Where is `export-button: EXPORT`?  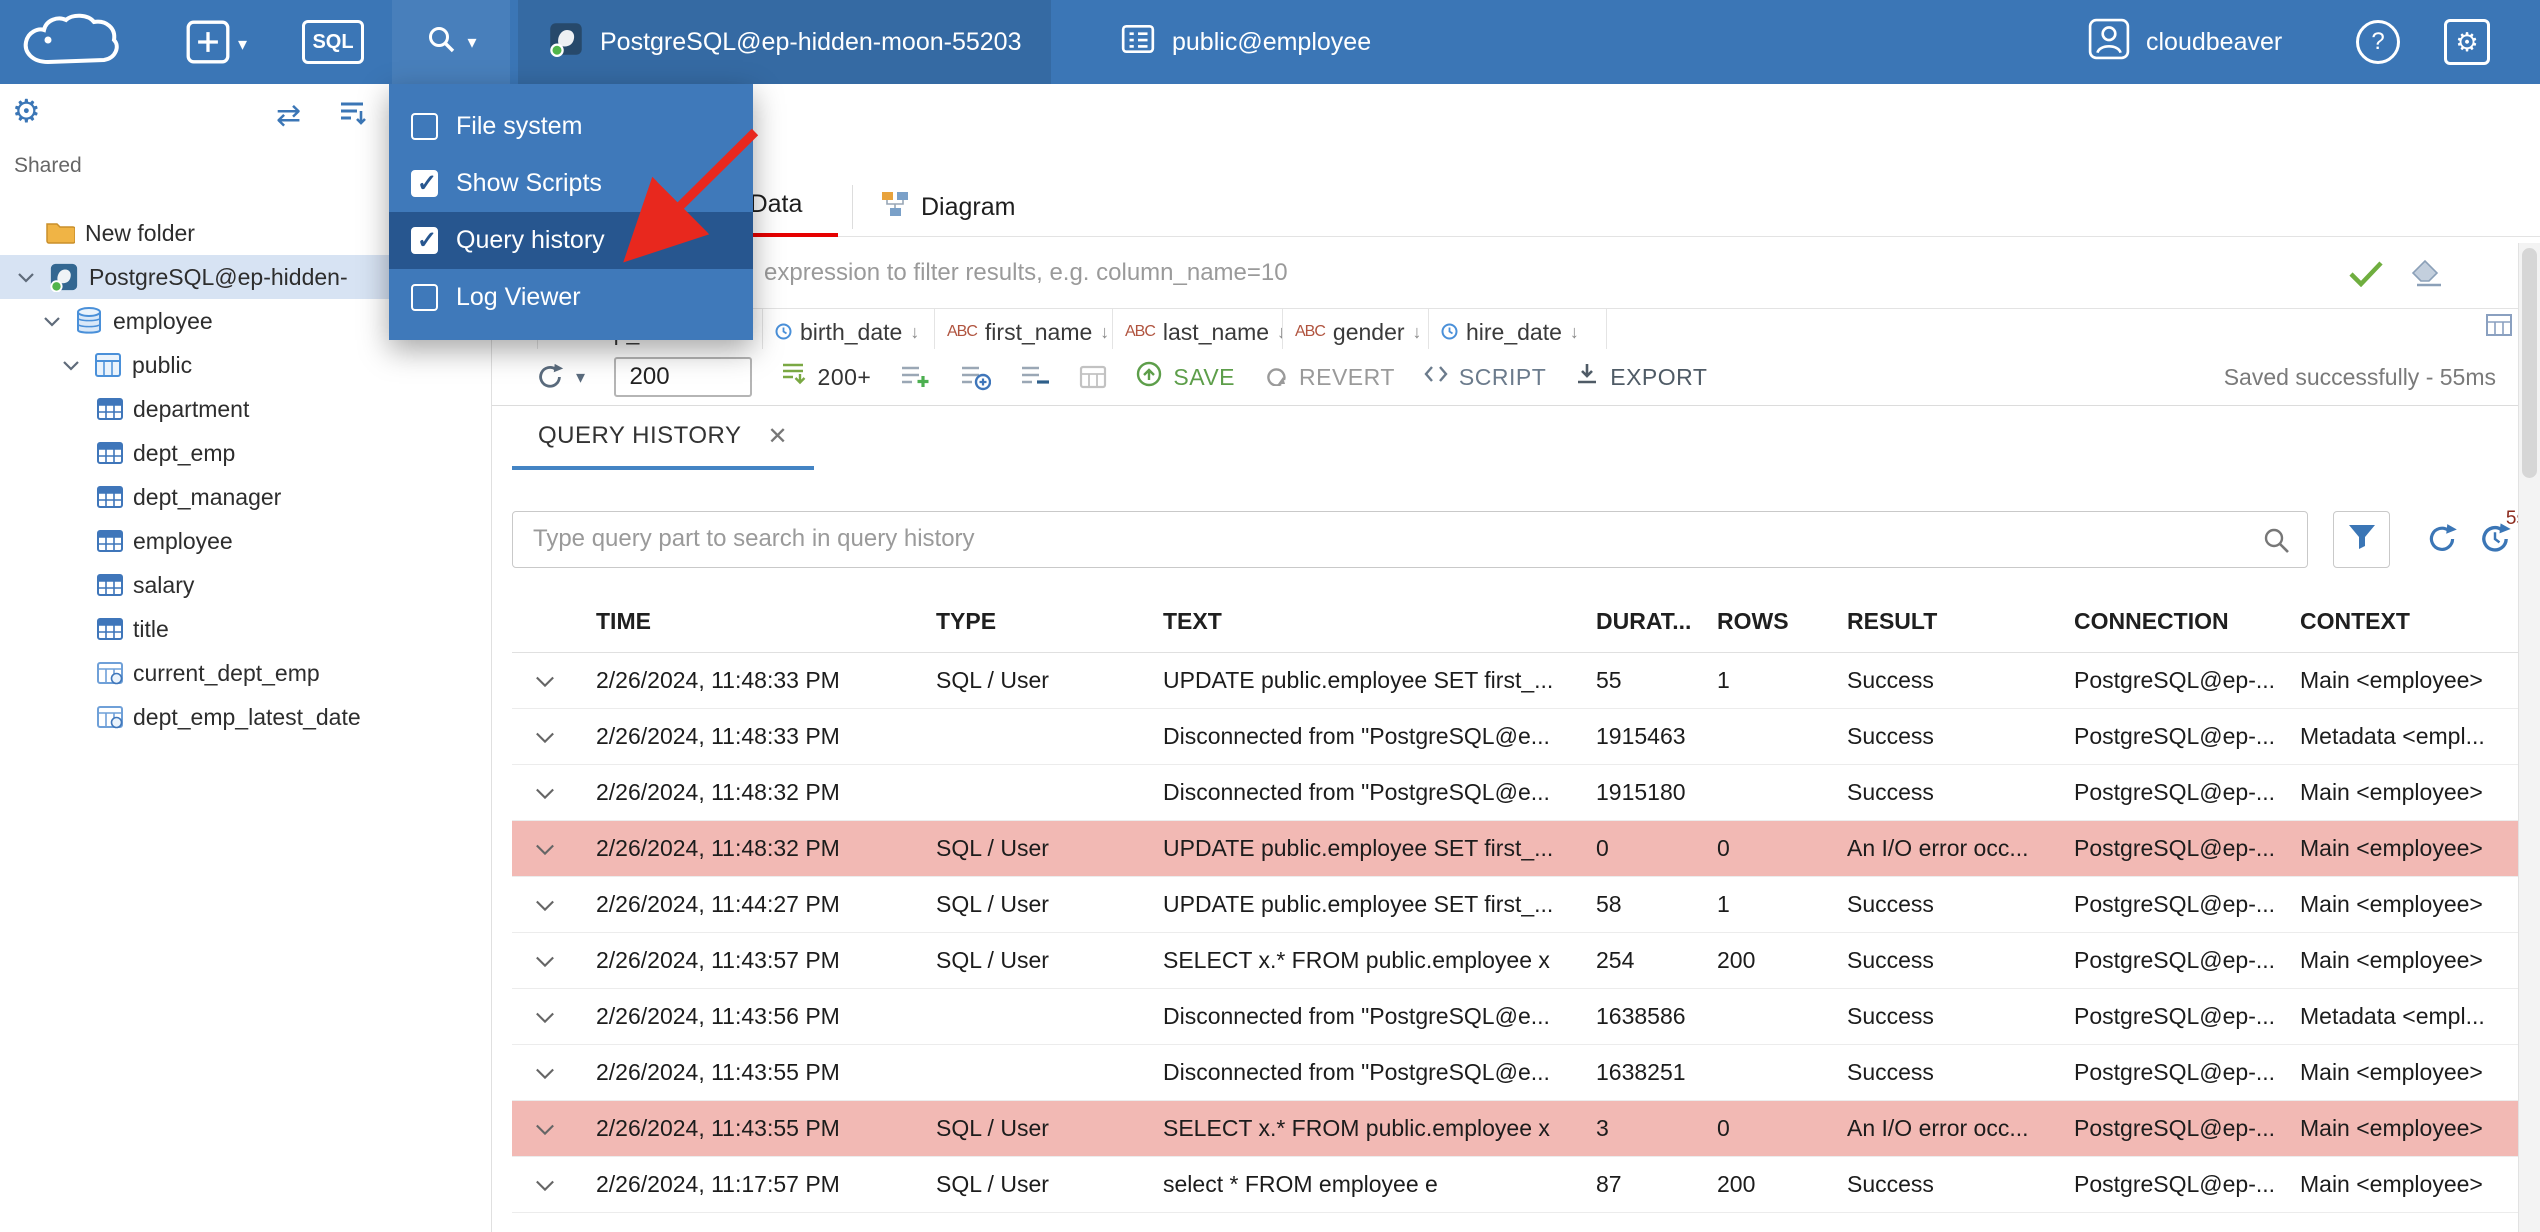
export-button: EXPORT is located at coordinates (1640, 377).